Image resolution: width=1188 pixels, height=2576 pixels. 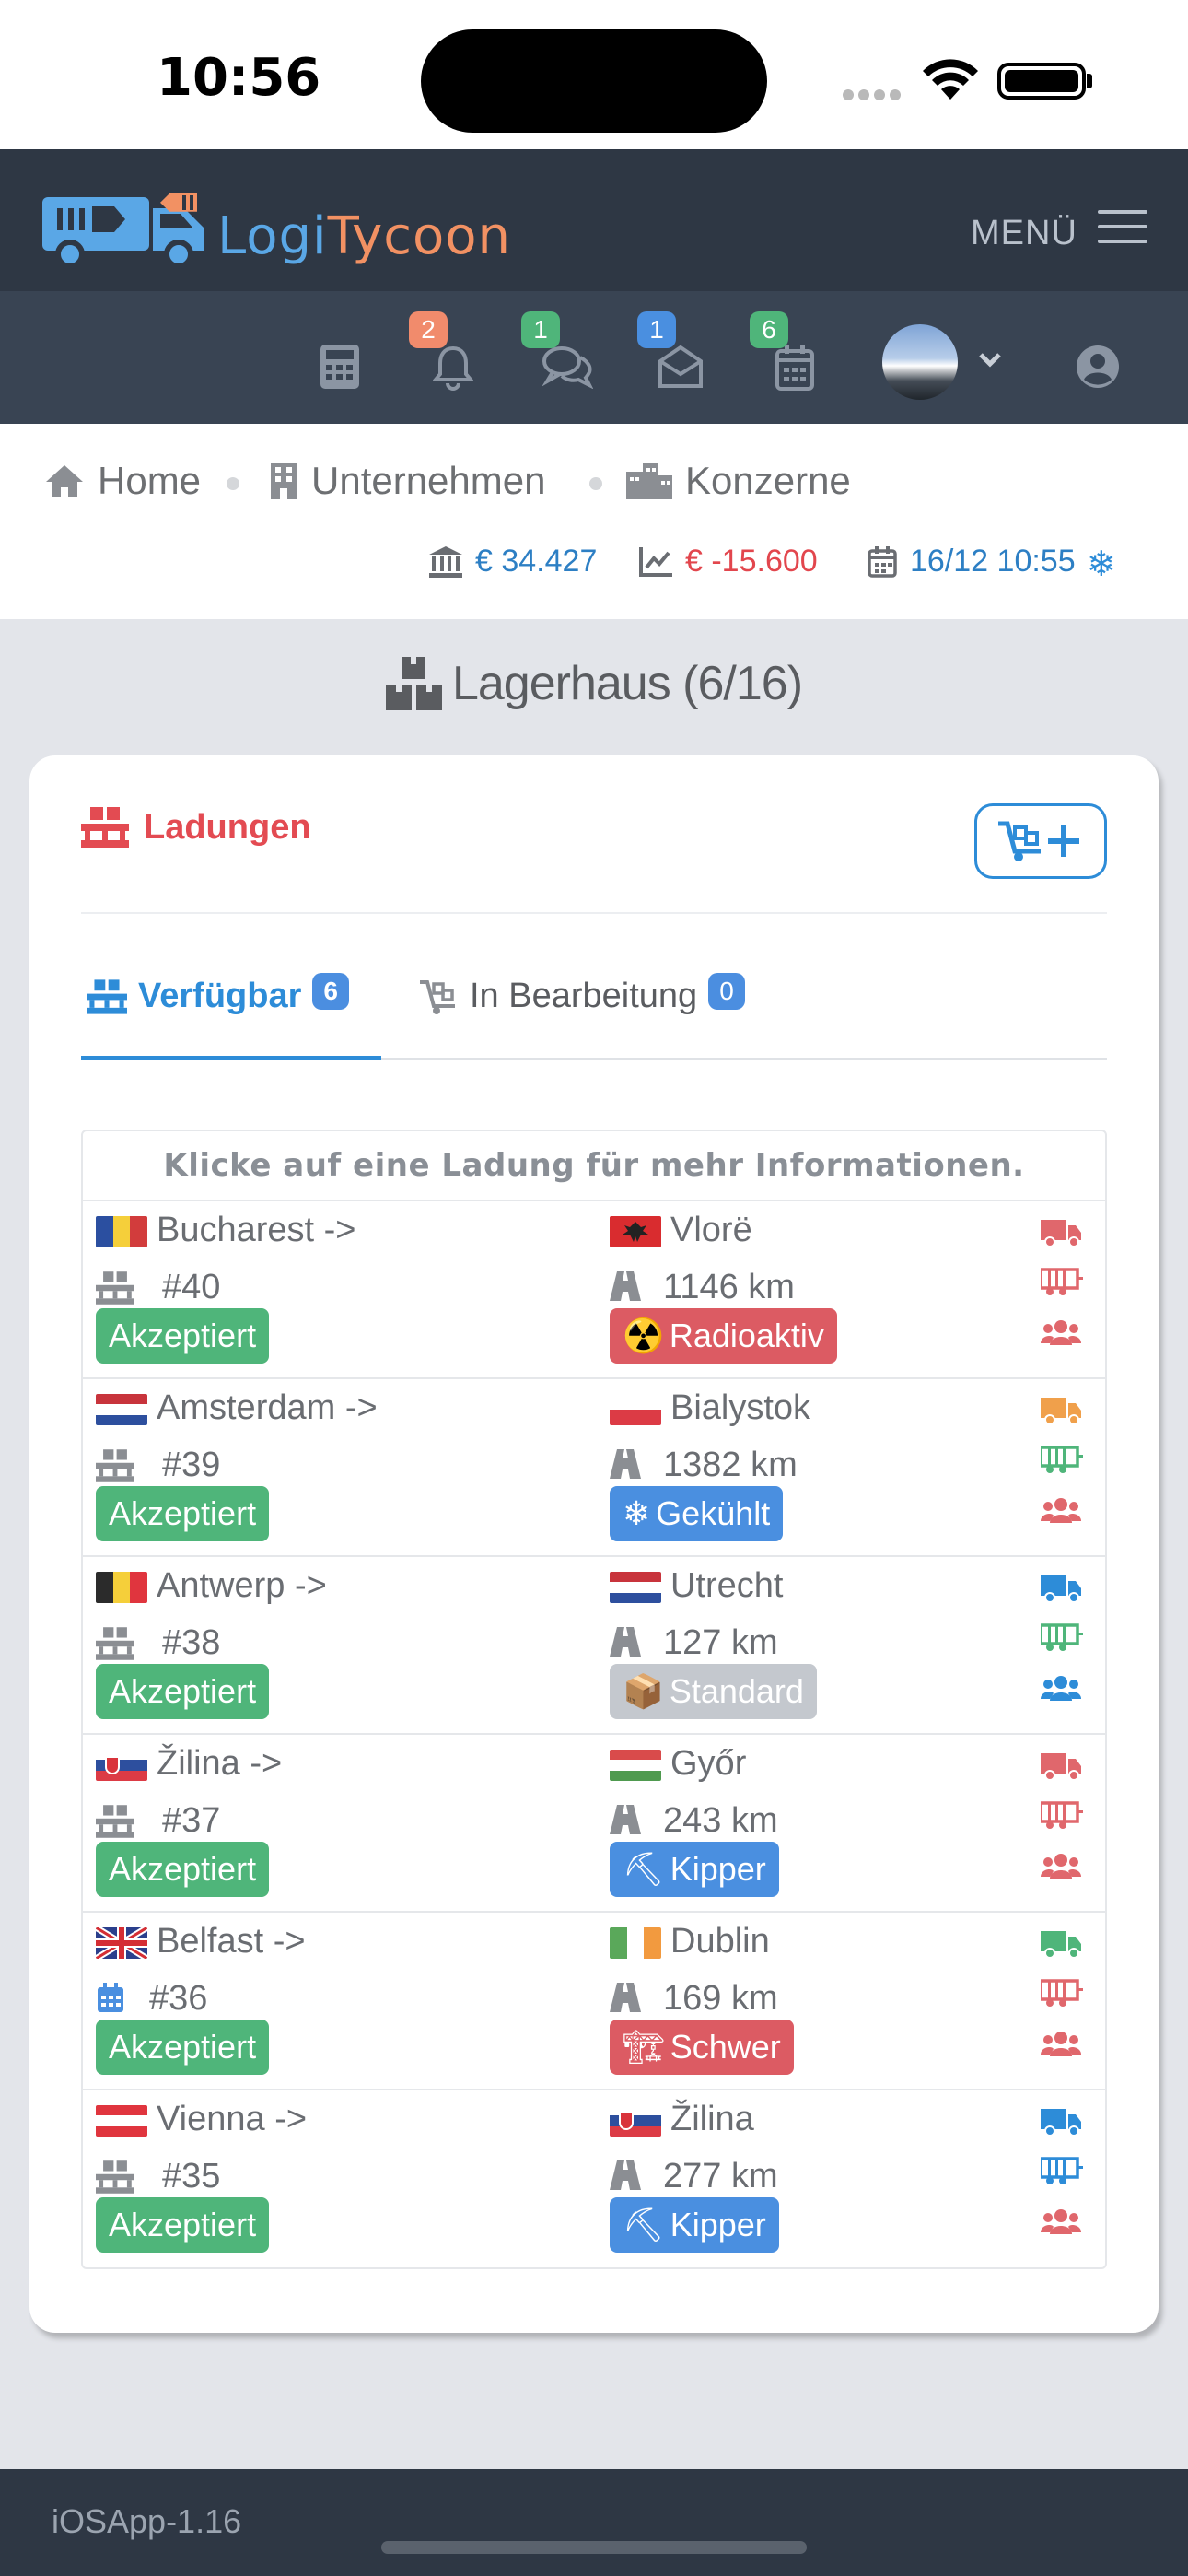 I want to click on destination-city: Dublin, so click(x=720, y=1942).